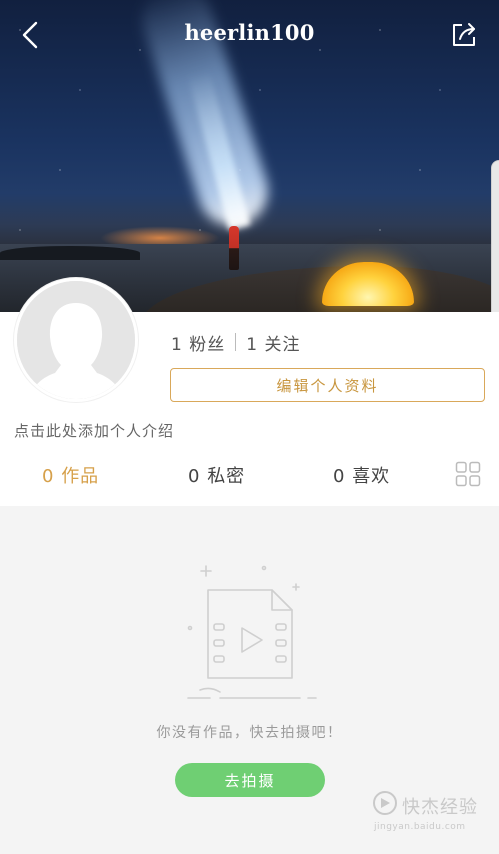  Describe the element at coordinates (252, 632) in the screenshot. I see `video-file-icon` at that location.